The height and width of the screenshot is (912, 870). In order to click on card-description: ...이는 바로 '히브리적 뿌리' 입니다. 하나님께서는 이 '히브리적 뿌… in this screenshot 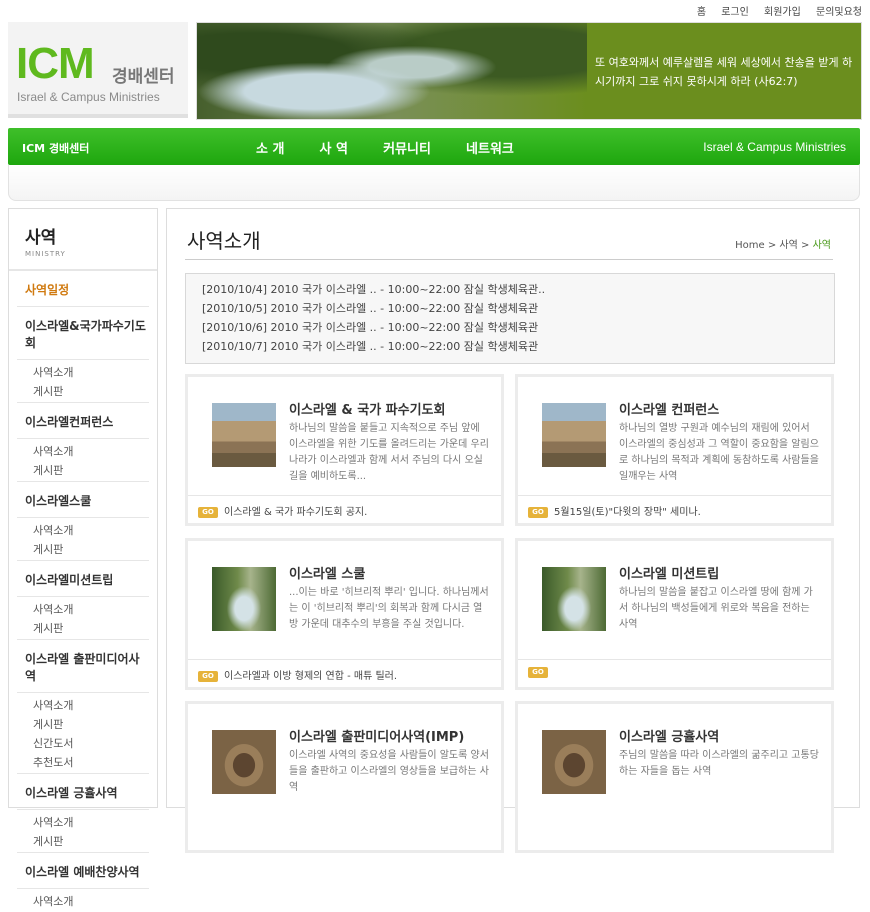, I will do `click(389, 608)`.